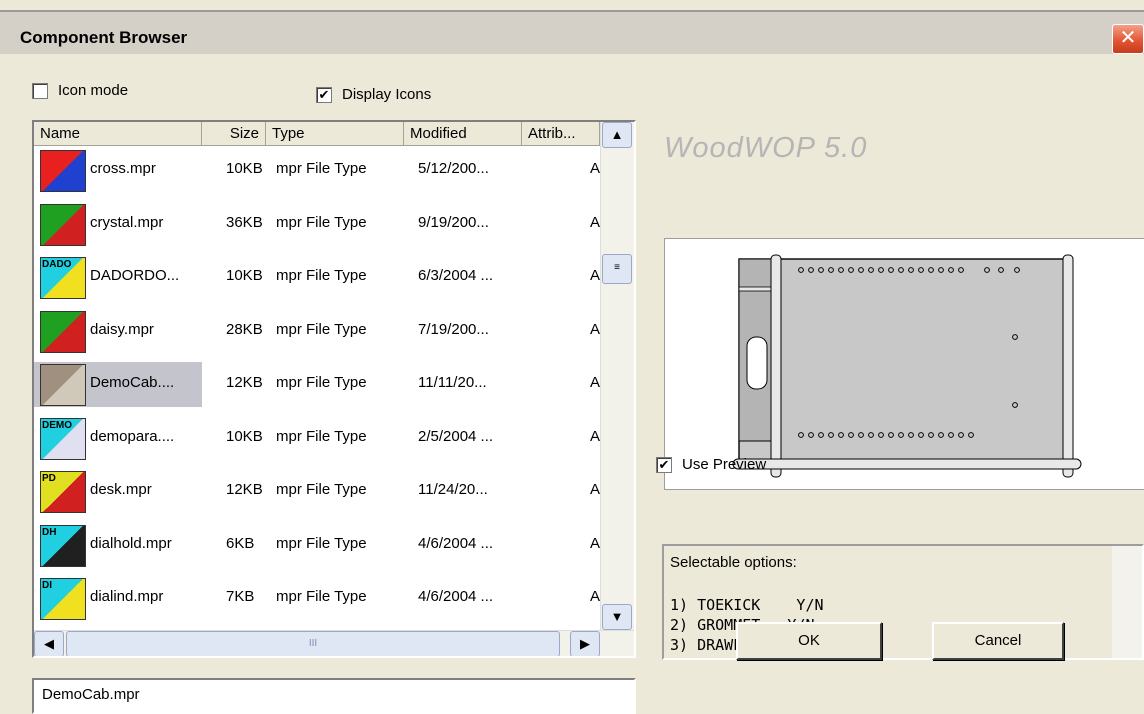 The height and width of the screenshot is (714, 1144). I want to click on demo-icon: DEMO, so click(63, 438).